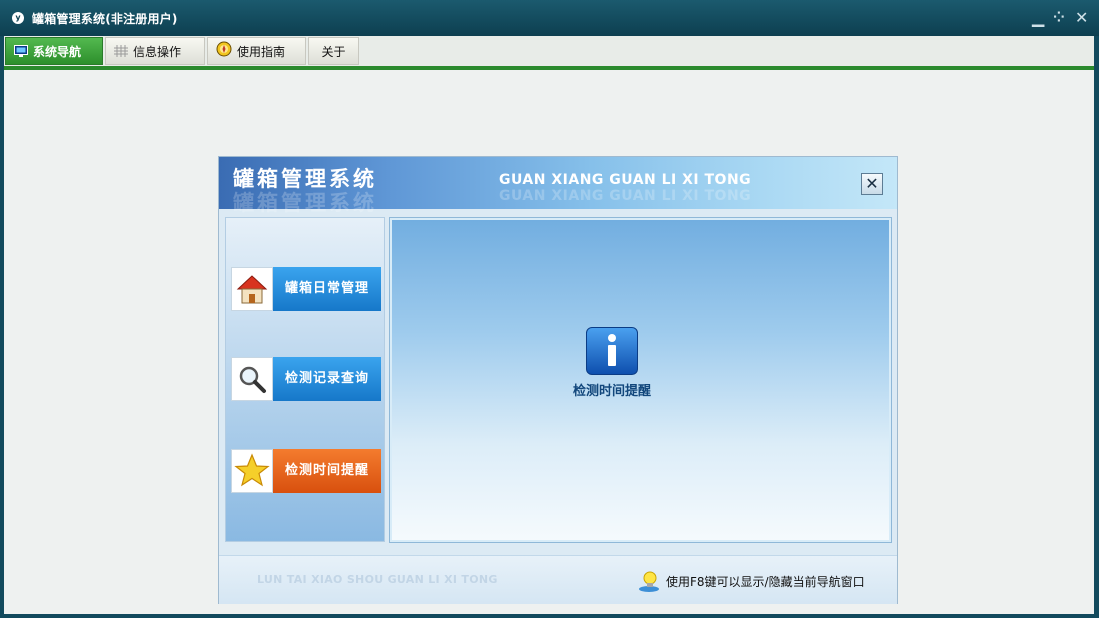  What do you see at coordinates (1038, 18) in the screenshot?
I see `minimize-button: ▁` at bounding box center [1038, 18].